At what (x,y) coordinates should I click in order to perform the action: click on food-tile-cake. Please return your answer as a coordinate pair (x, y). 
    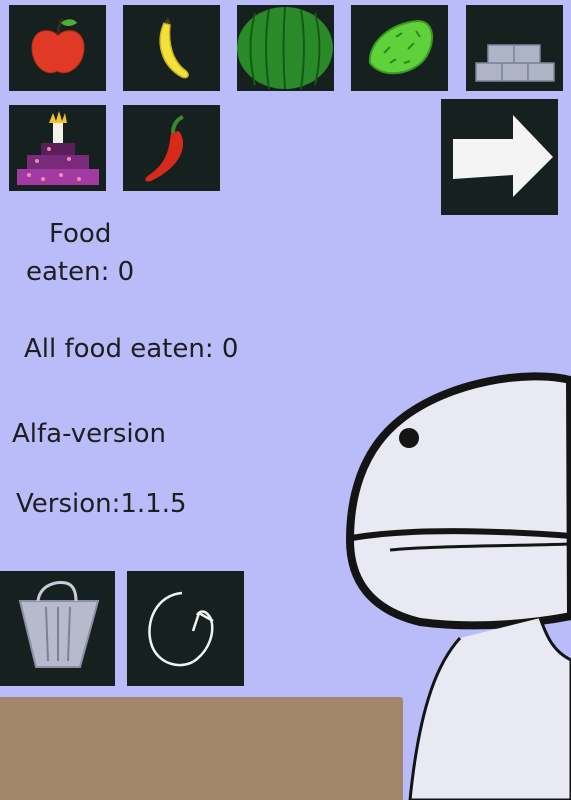
    Looking at the image, I should click on (57, 148).